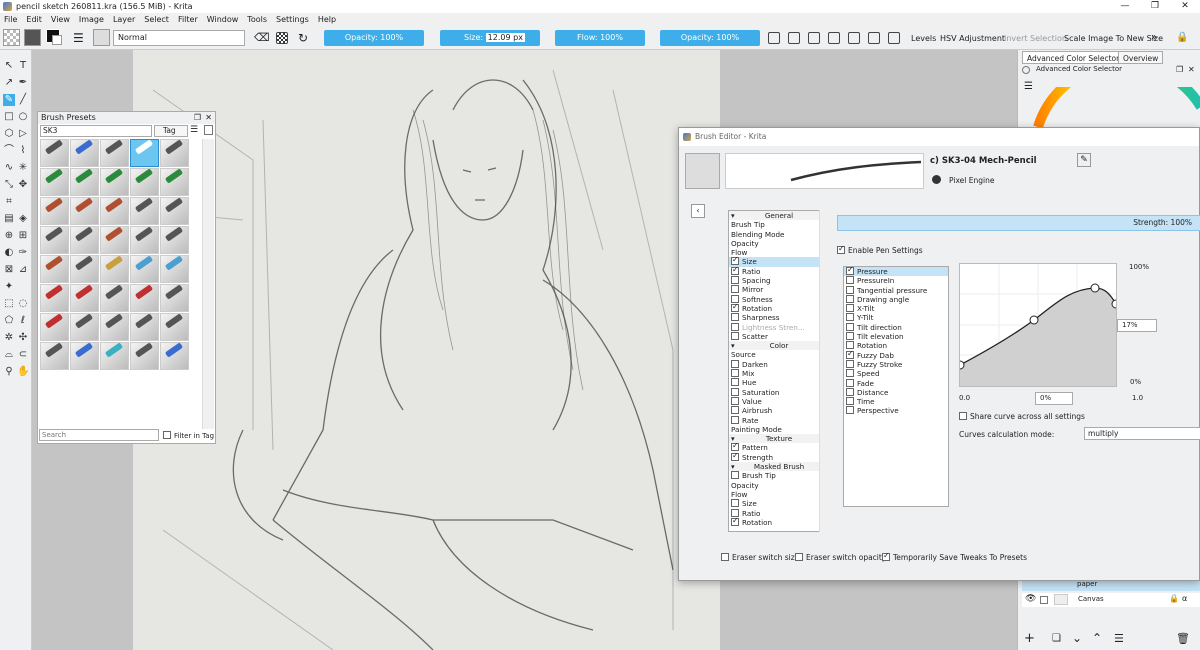  What do you see at coordinates (1018, 223) in the screenshot?
I see `strength-slider: Strength: 100%` at bounding box center [1018, 223].